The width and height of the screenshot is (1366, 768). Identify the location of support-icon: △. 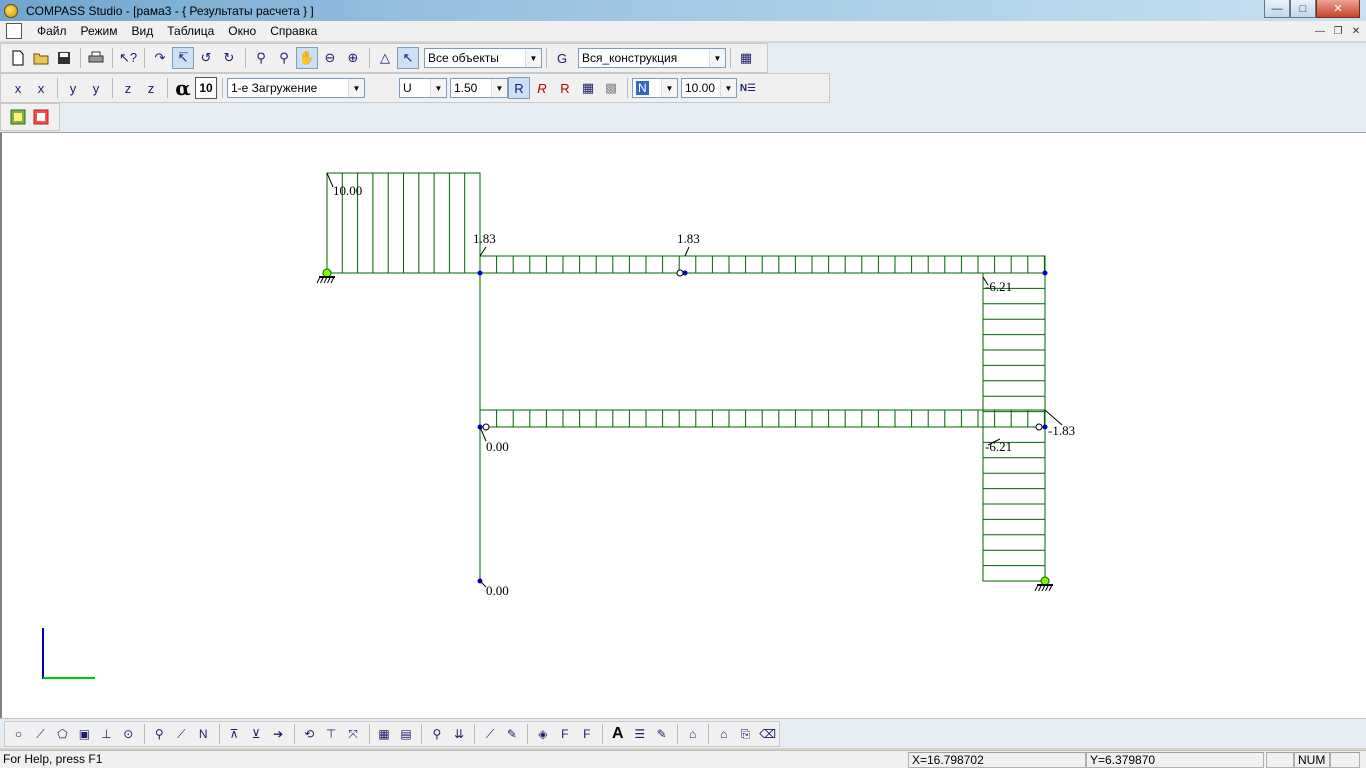
(385, 58).